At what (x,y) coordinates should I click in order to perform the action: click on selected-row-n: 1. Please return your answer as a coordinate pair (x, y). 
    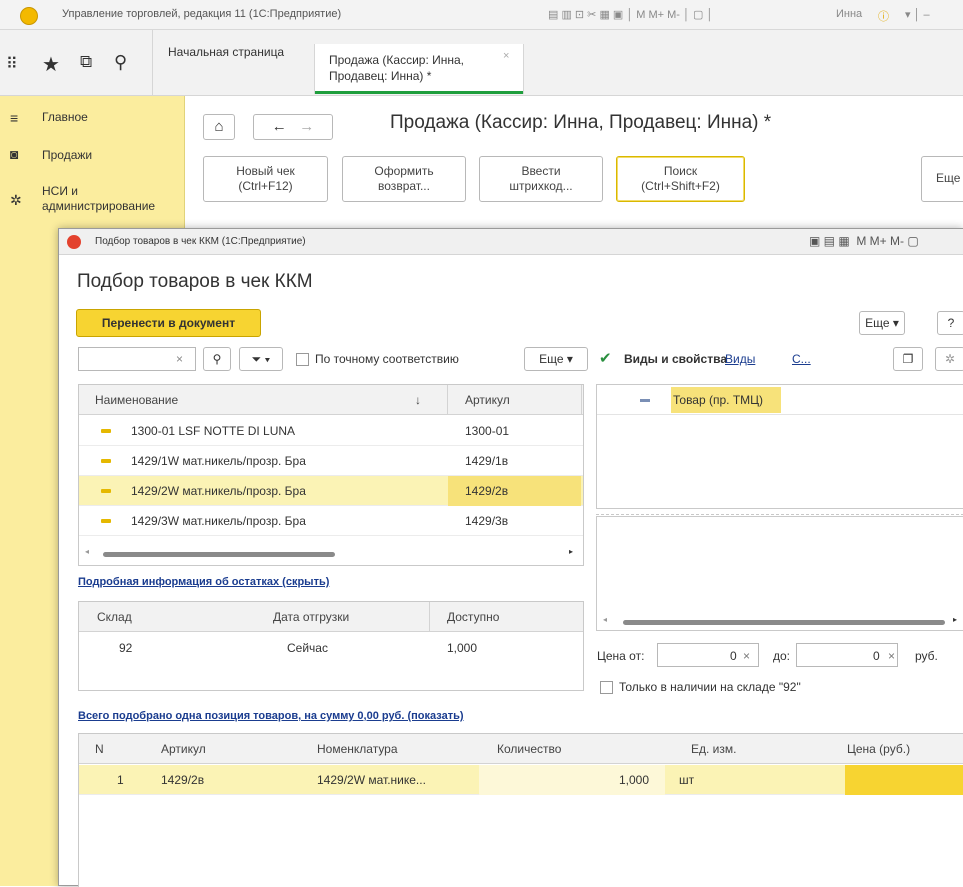
    Looking at the image, I should click on (120, 780).